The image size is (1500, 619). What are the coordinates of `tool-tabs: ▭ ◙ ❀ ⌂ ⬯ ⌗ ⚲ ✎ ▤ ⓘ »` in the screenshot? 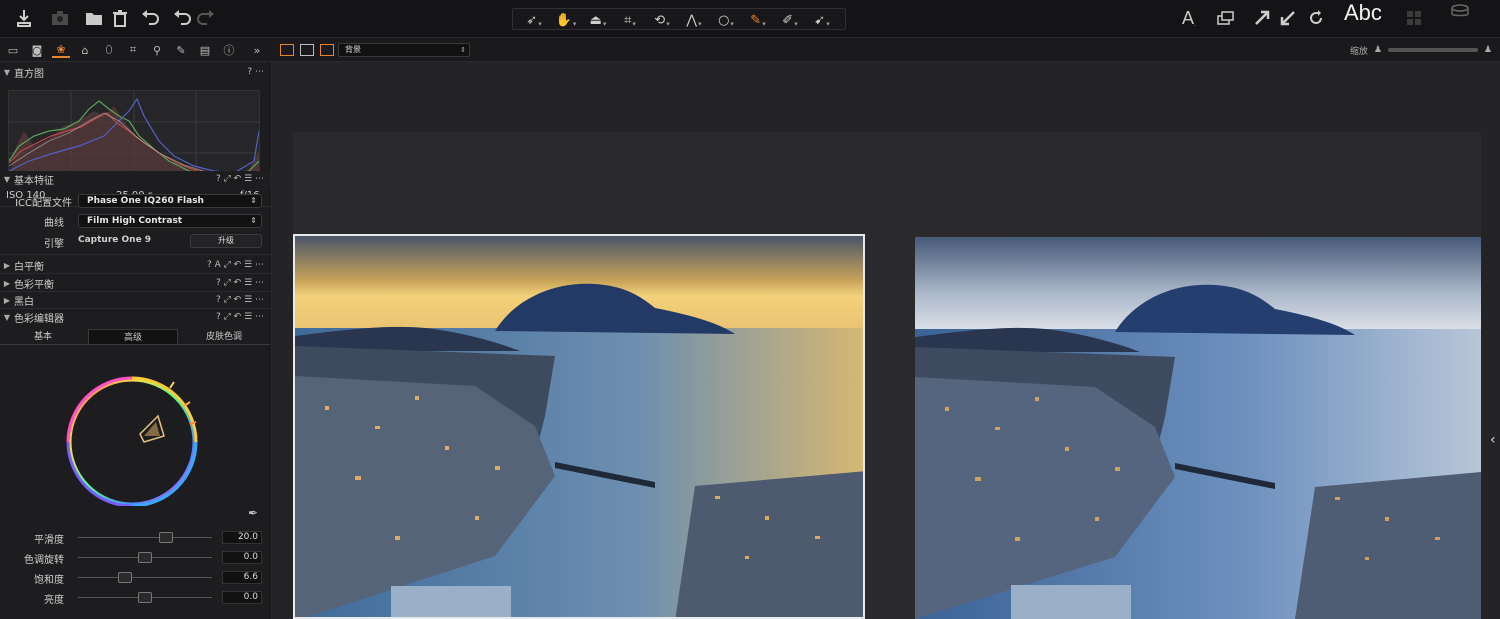 It's located at (135, 50).